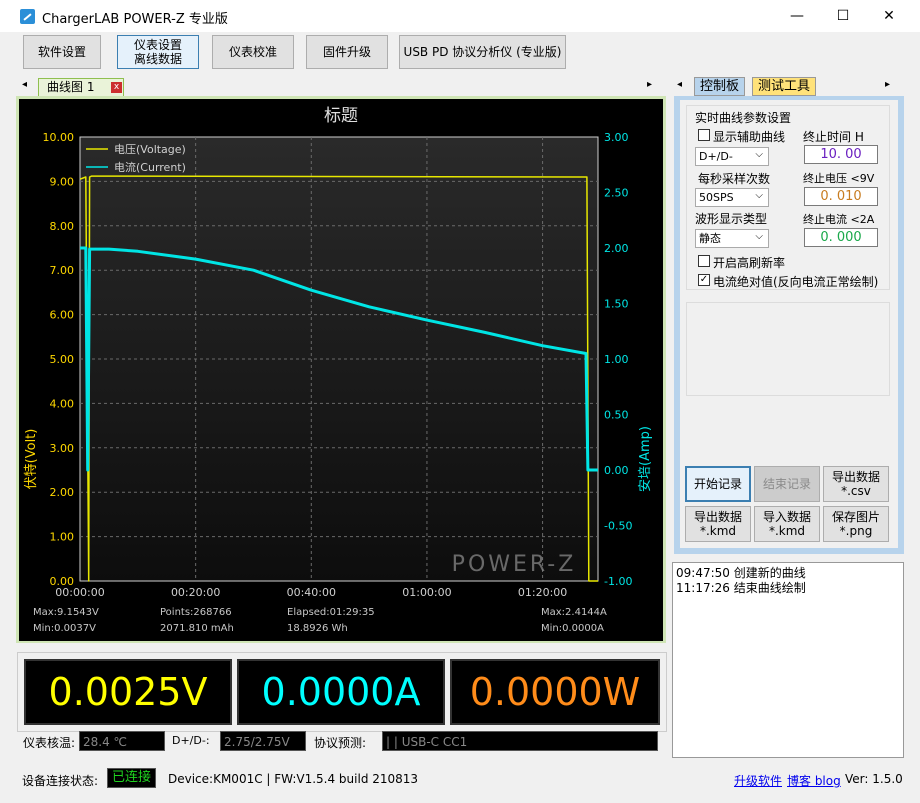 The height and width of the screenshot is (803, 920). I want to click on tab-scroll-right-icon: ▸, so click(649, 84).